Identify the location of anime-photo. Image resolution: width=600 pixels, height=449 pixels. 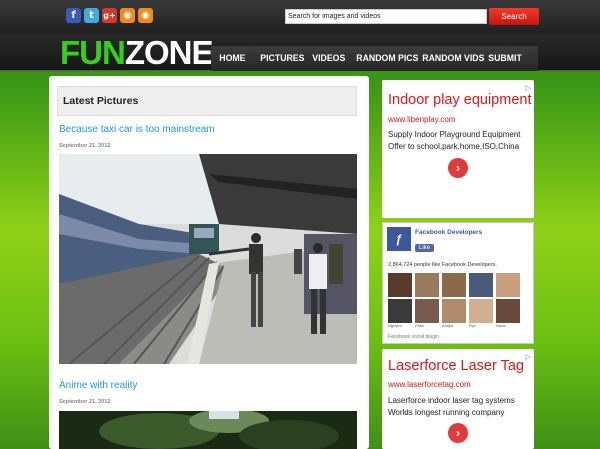
(208, 430).